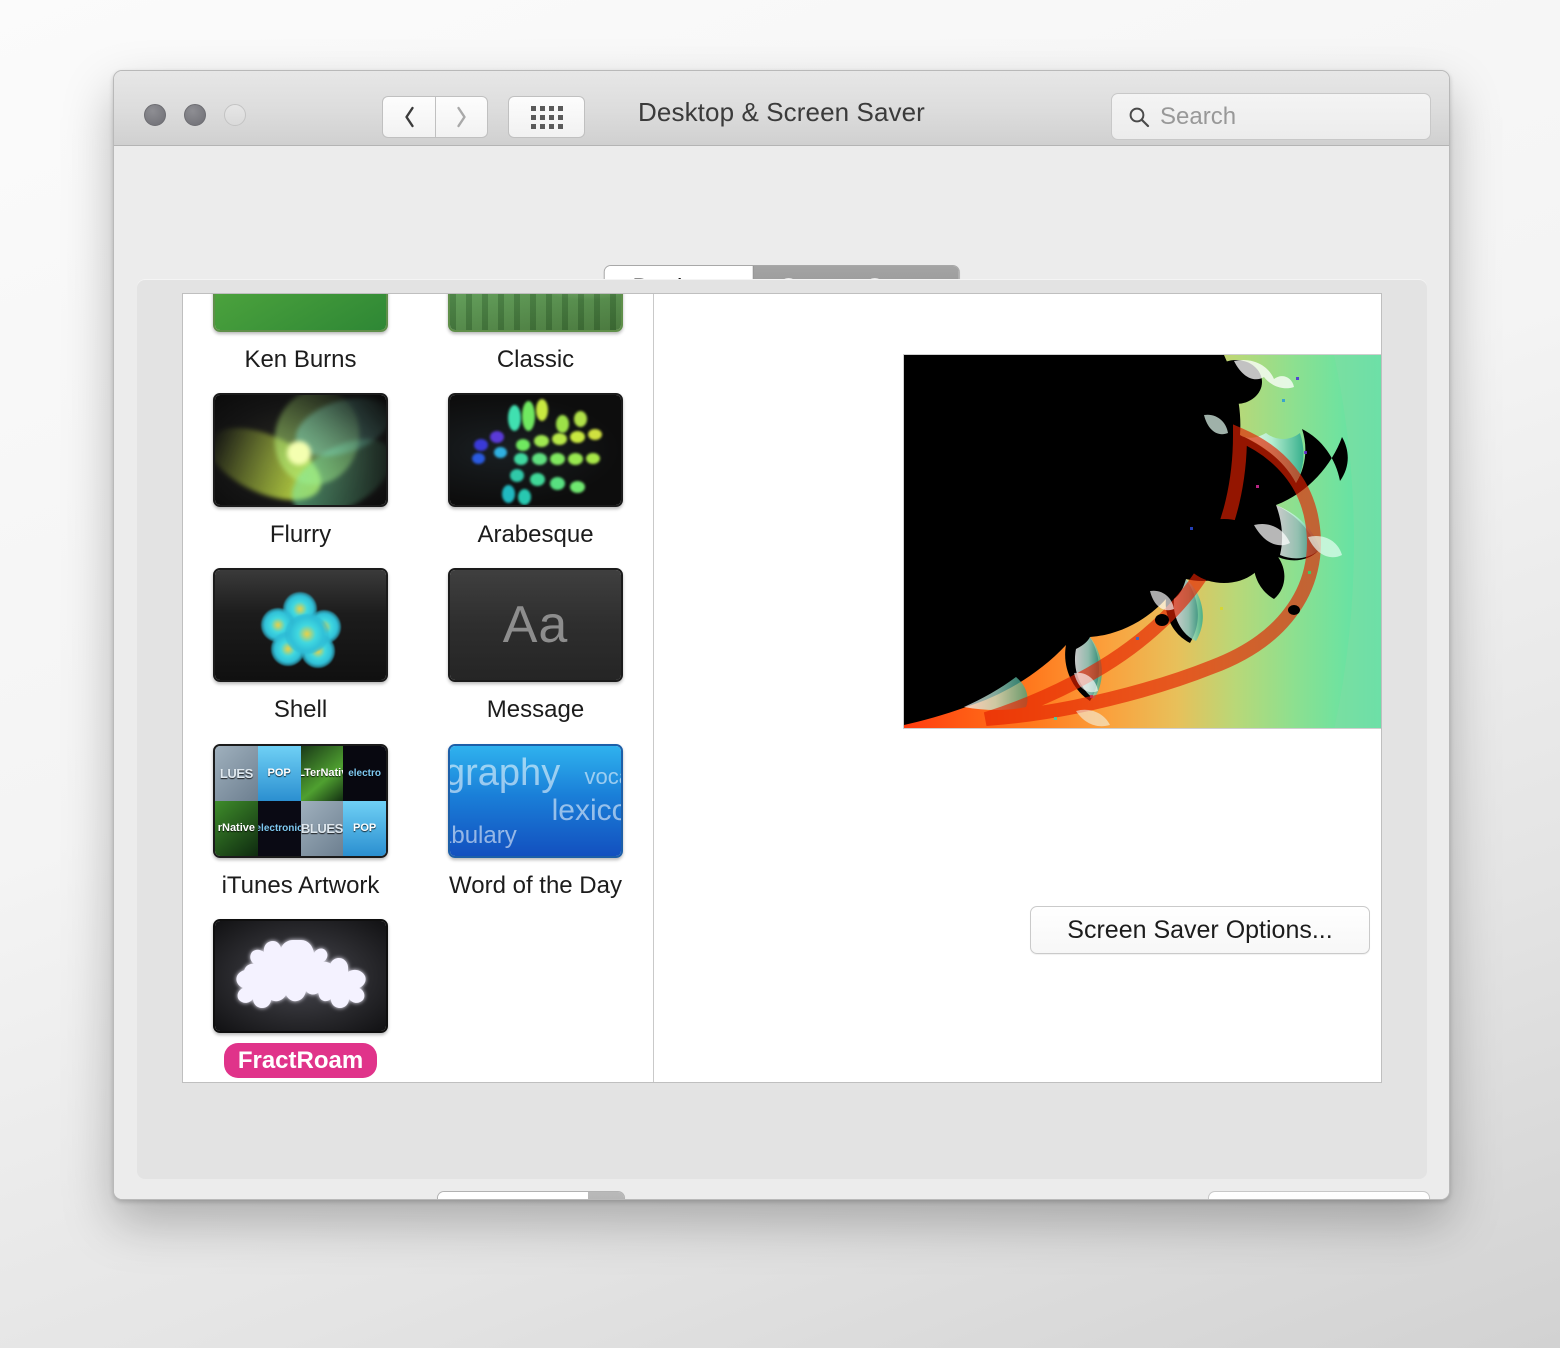 The image size is (1560, 1348). Describe the element at coordinates (300, 710) in the screenshot. I see `screen-saver-label: Shell` at that location.